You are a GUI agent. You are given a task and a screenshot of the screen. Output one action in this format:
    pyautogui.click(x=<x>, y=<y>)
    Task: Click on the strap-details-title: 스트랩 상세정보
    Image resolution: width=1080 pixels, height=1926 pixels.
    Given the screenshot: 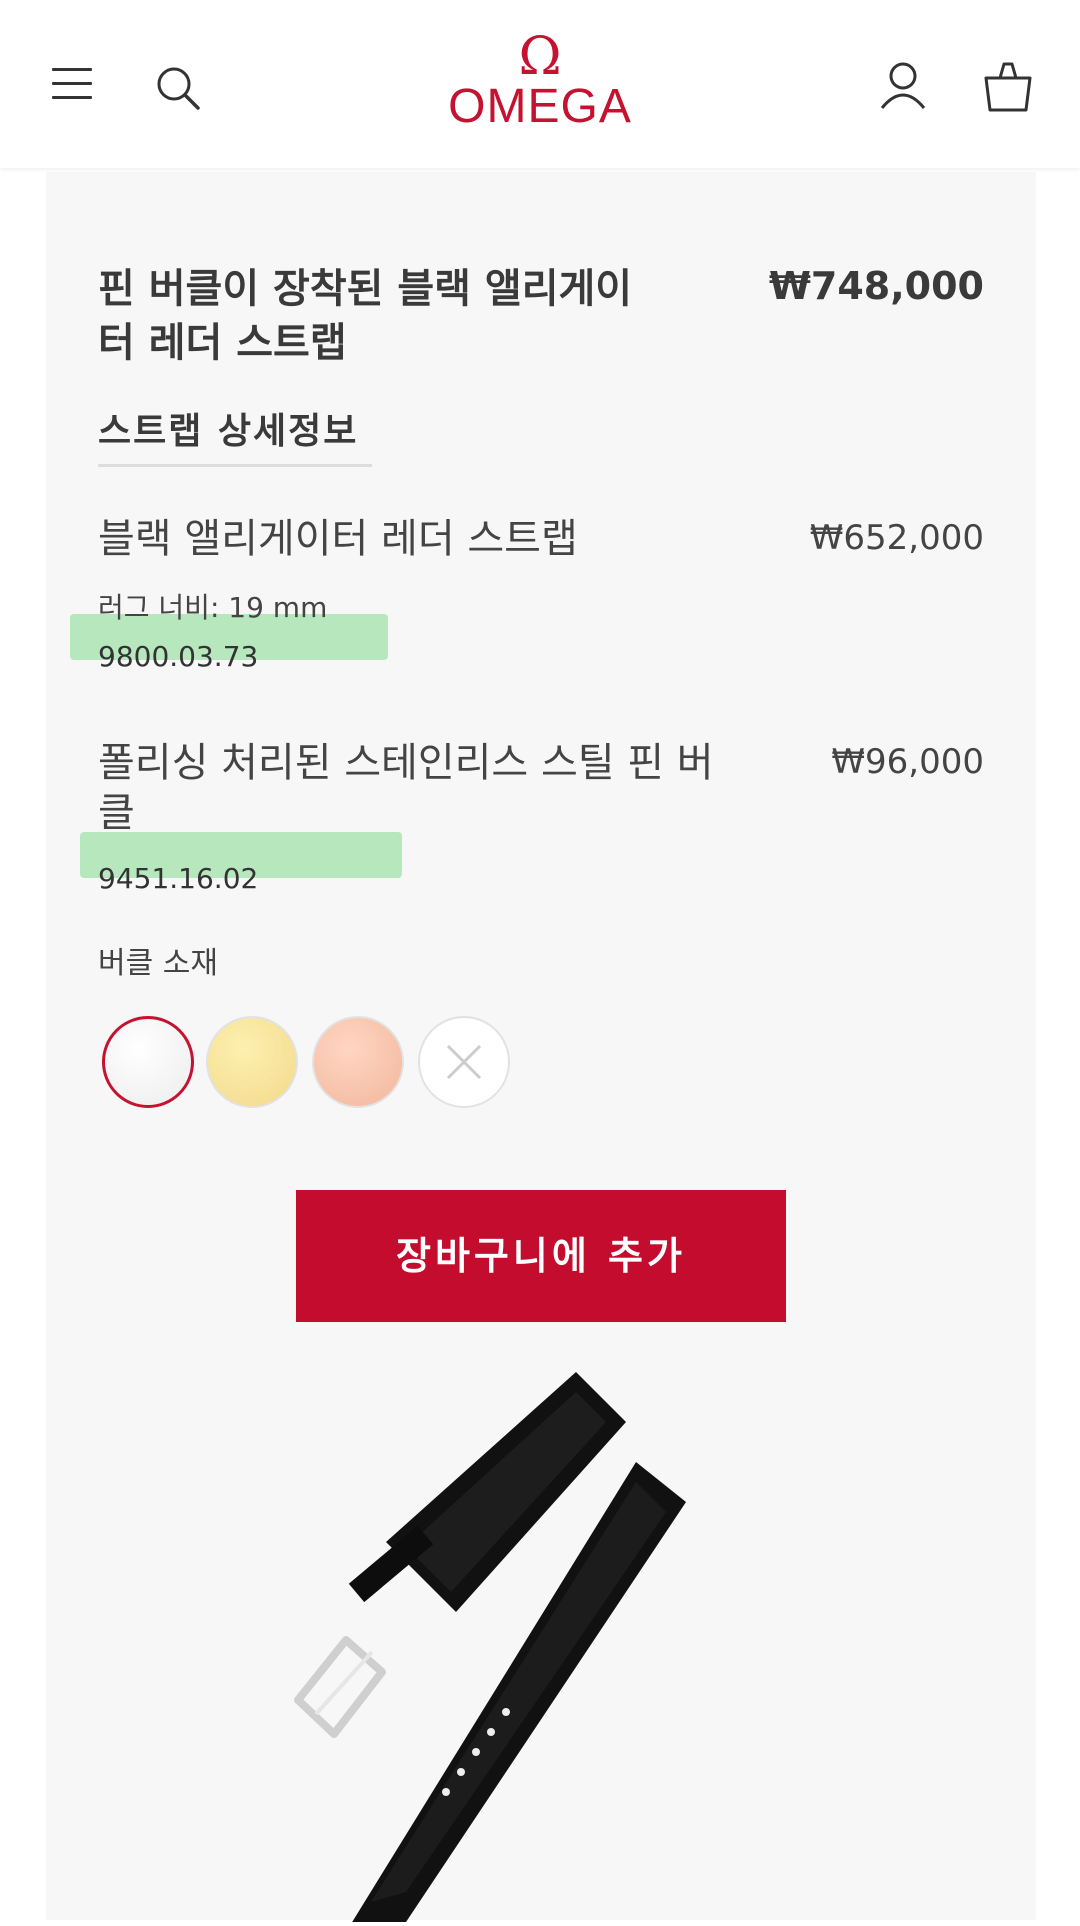 What is the action you would take?
    pyautogui.click(x=228, y=431)
    